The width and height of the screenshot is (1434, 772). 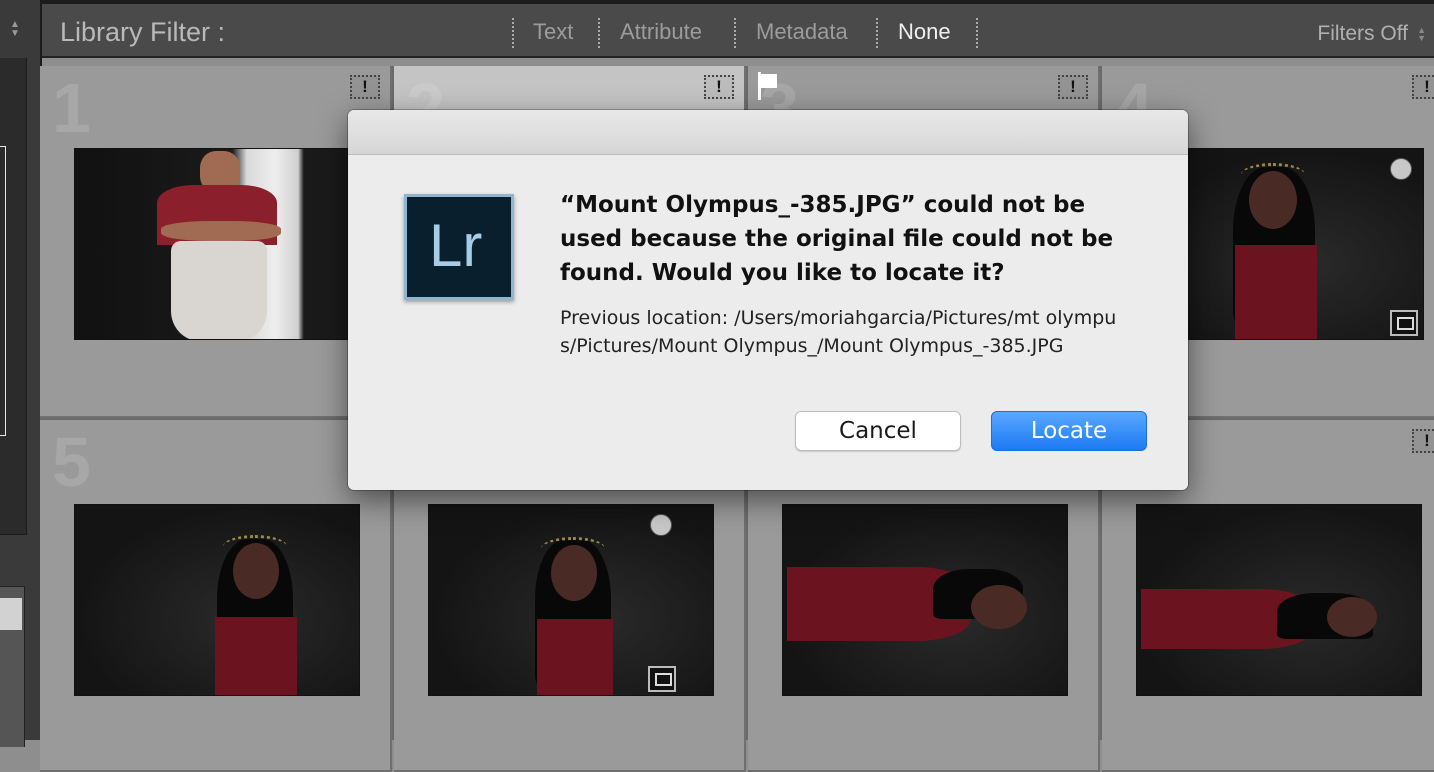 What do you see at coordinates (802, 32) in the screenshot?
I see `filter-tab-metadata: Metadata` at bounding box center [802, 32].